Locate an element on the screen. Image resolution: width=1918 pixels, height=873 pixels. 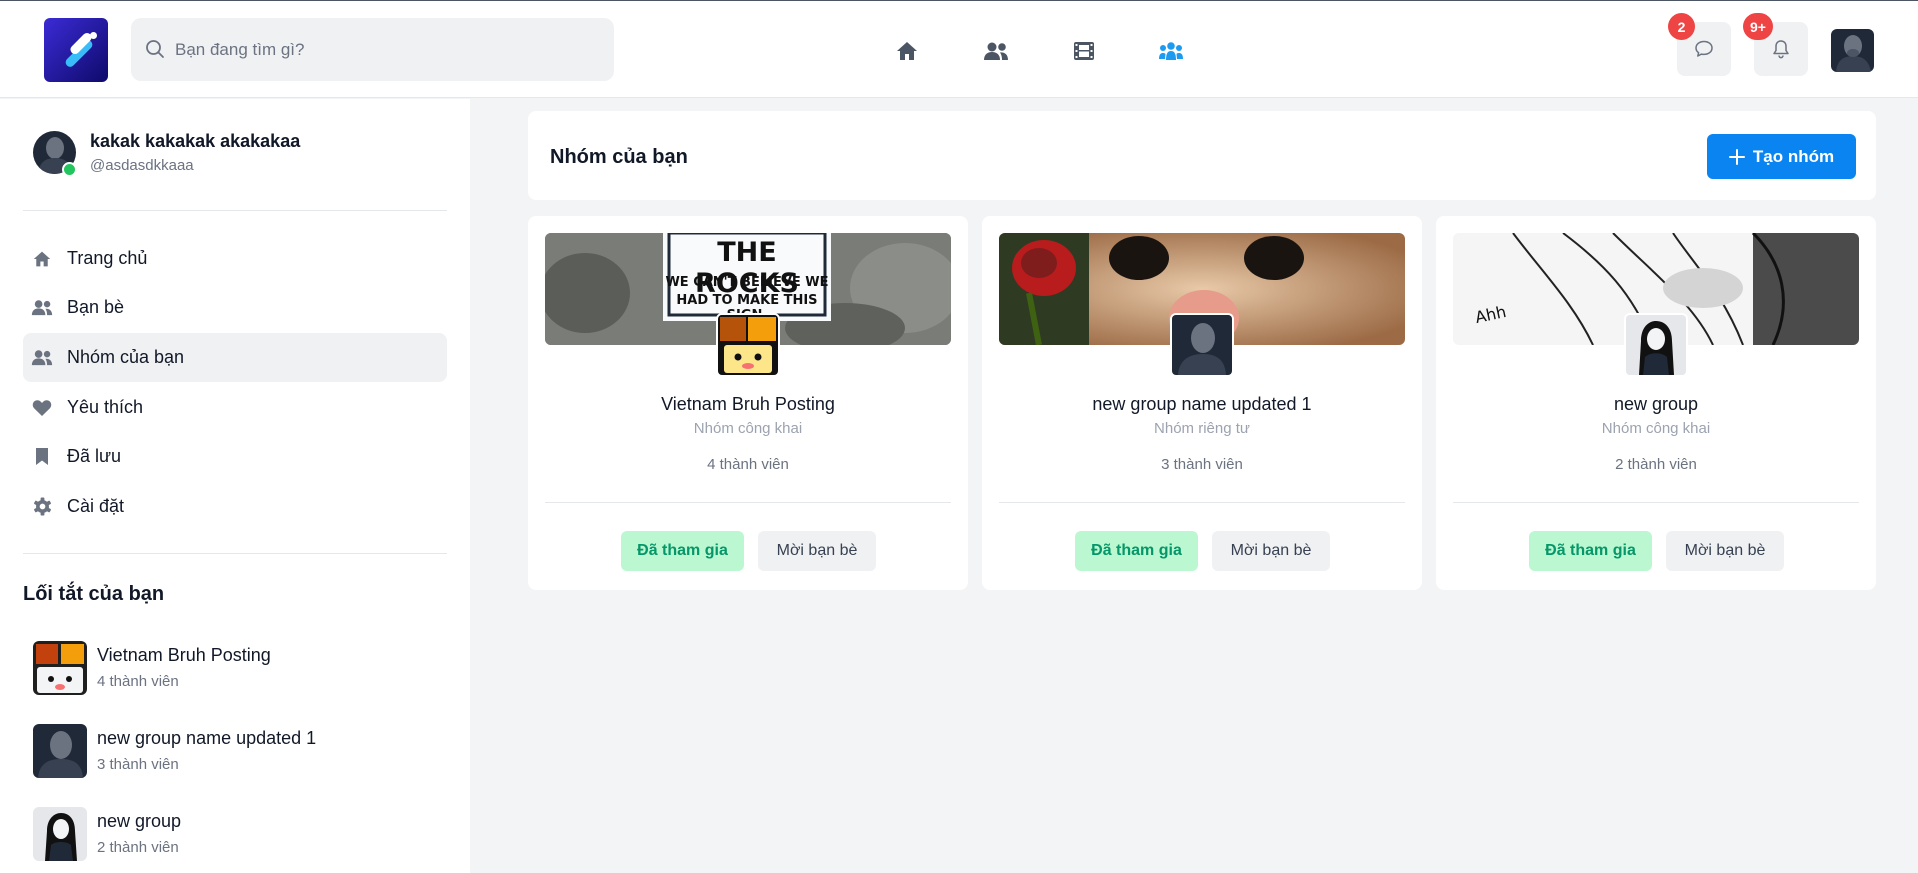
group-privacy: Nhóm riêng tư is located at coordinates (1202, 428).